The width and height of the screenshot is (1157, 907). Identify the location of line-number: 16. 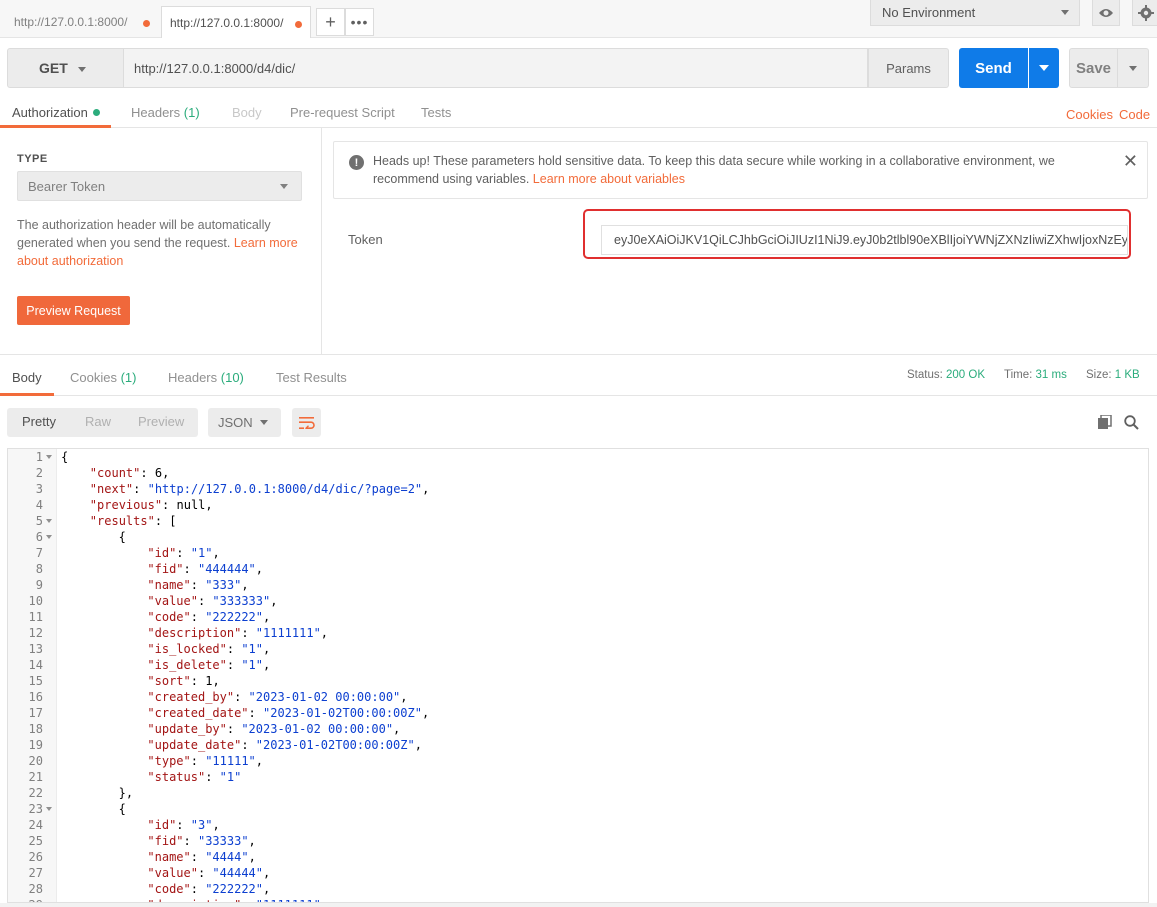
(35, 697).